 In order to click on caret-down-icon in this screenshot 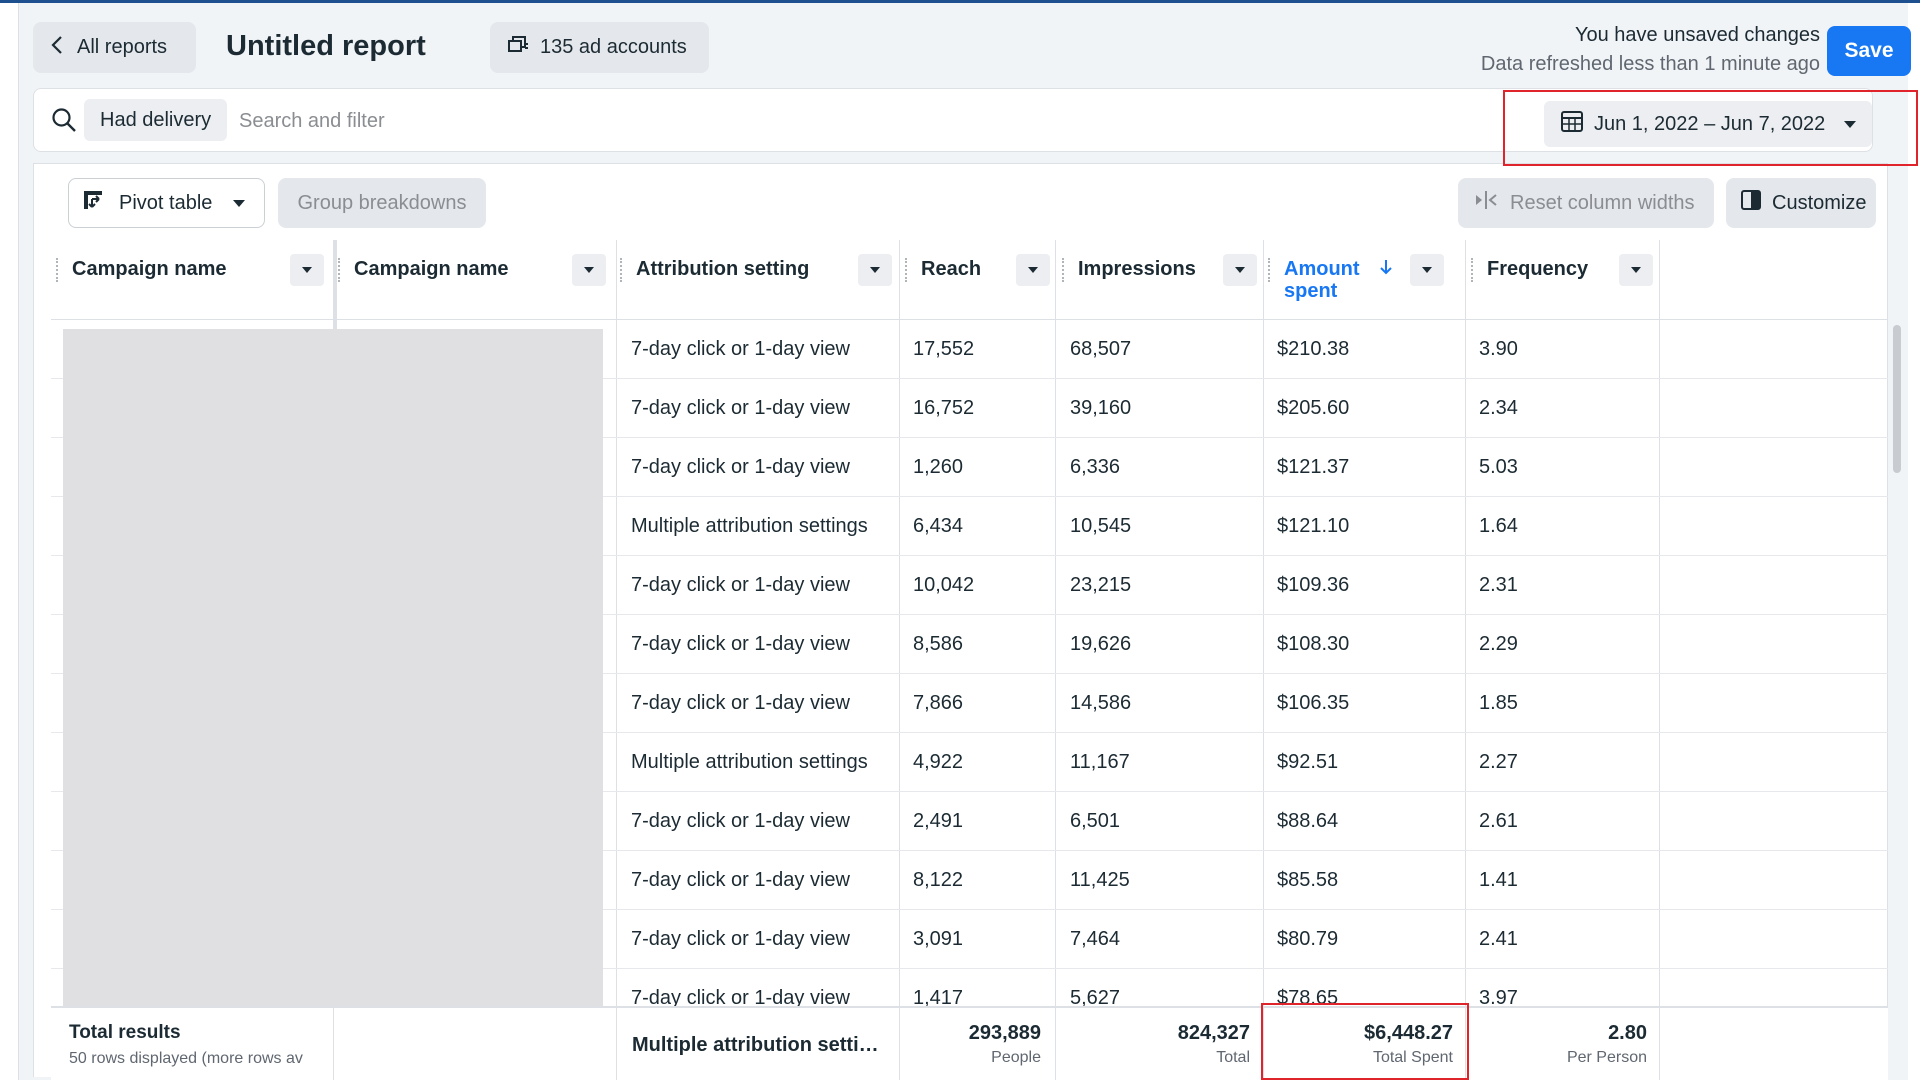, I will do `click(239, 203)`.